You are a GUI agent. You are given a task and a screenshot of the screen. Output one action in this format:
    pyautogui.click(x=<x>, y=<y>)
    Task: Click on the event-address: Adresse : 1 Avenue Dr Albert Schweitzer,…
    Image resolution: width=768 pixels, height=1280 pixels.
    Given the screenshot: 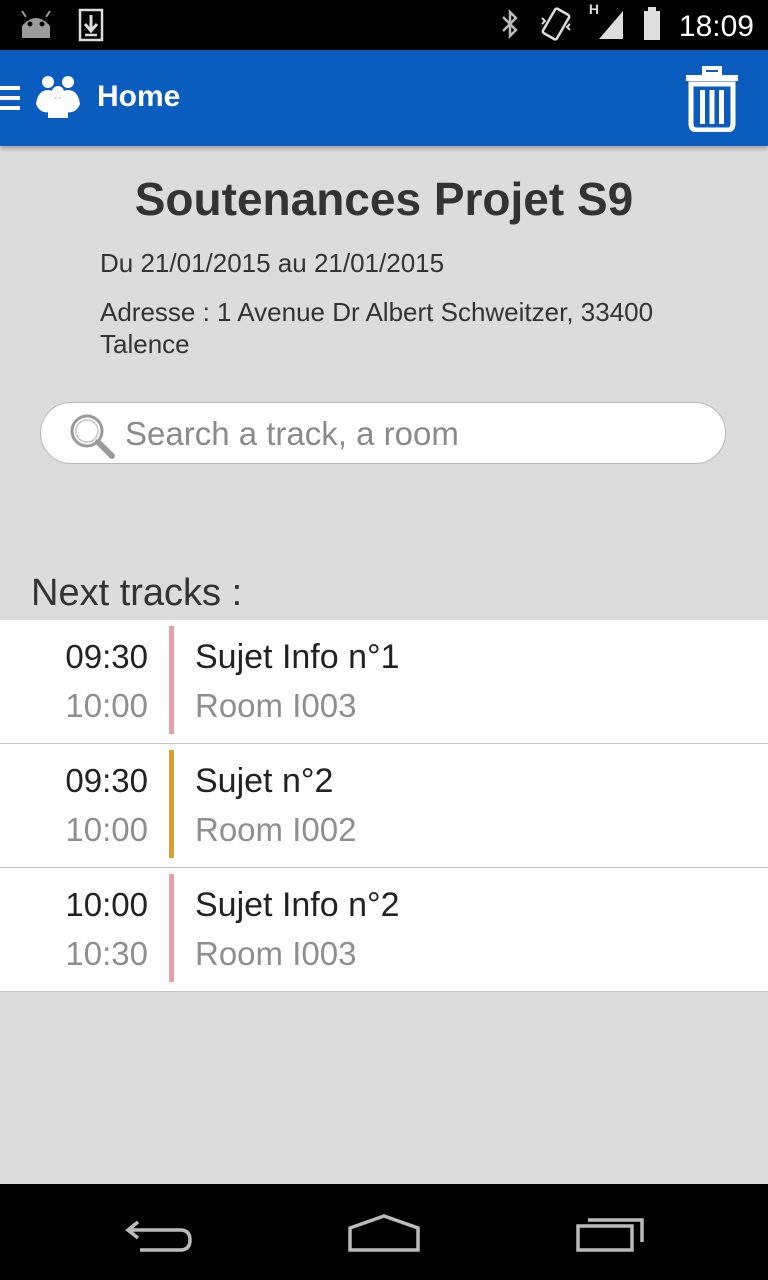 What is the action you would take?
    pyautogui.click(x=377, y=328)
    